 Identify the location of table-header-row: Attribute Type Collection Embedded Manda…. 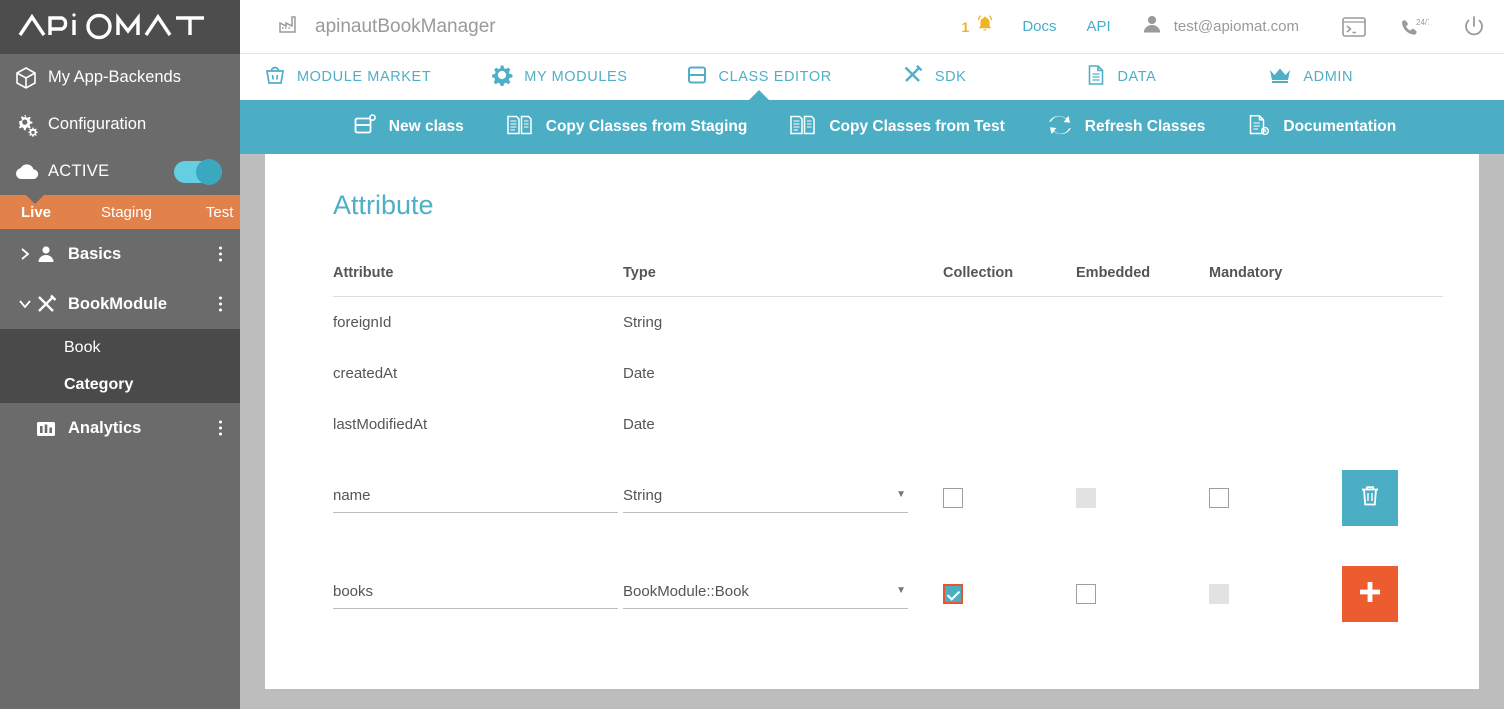
(888, 281).